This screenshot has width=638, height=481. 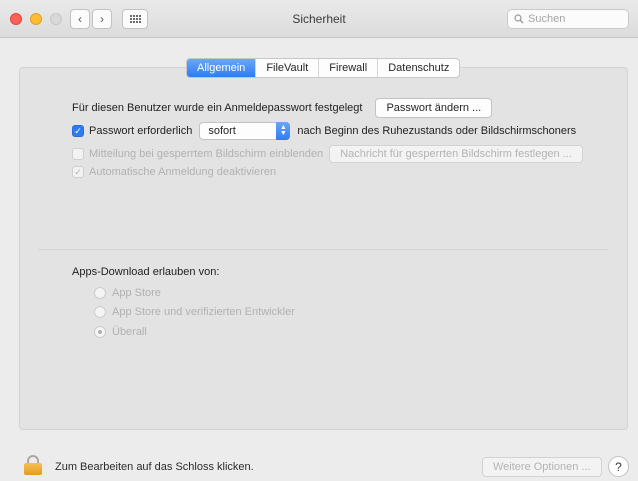 I want to click on select-value: sofort, so click(x=222, y=131).